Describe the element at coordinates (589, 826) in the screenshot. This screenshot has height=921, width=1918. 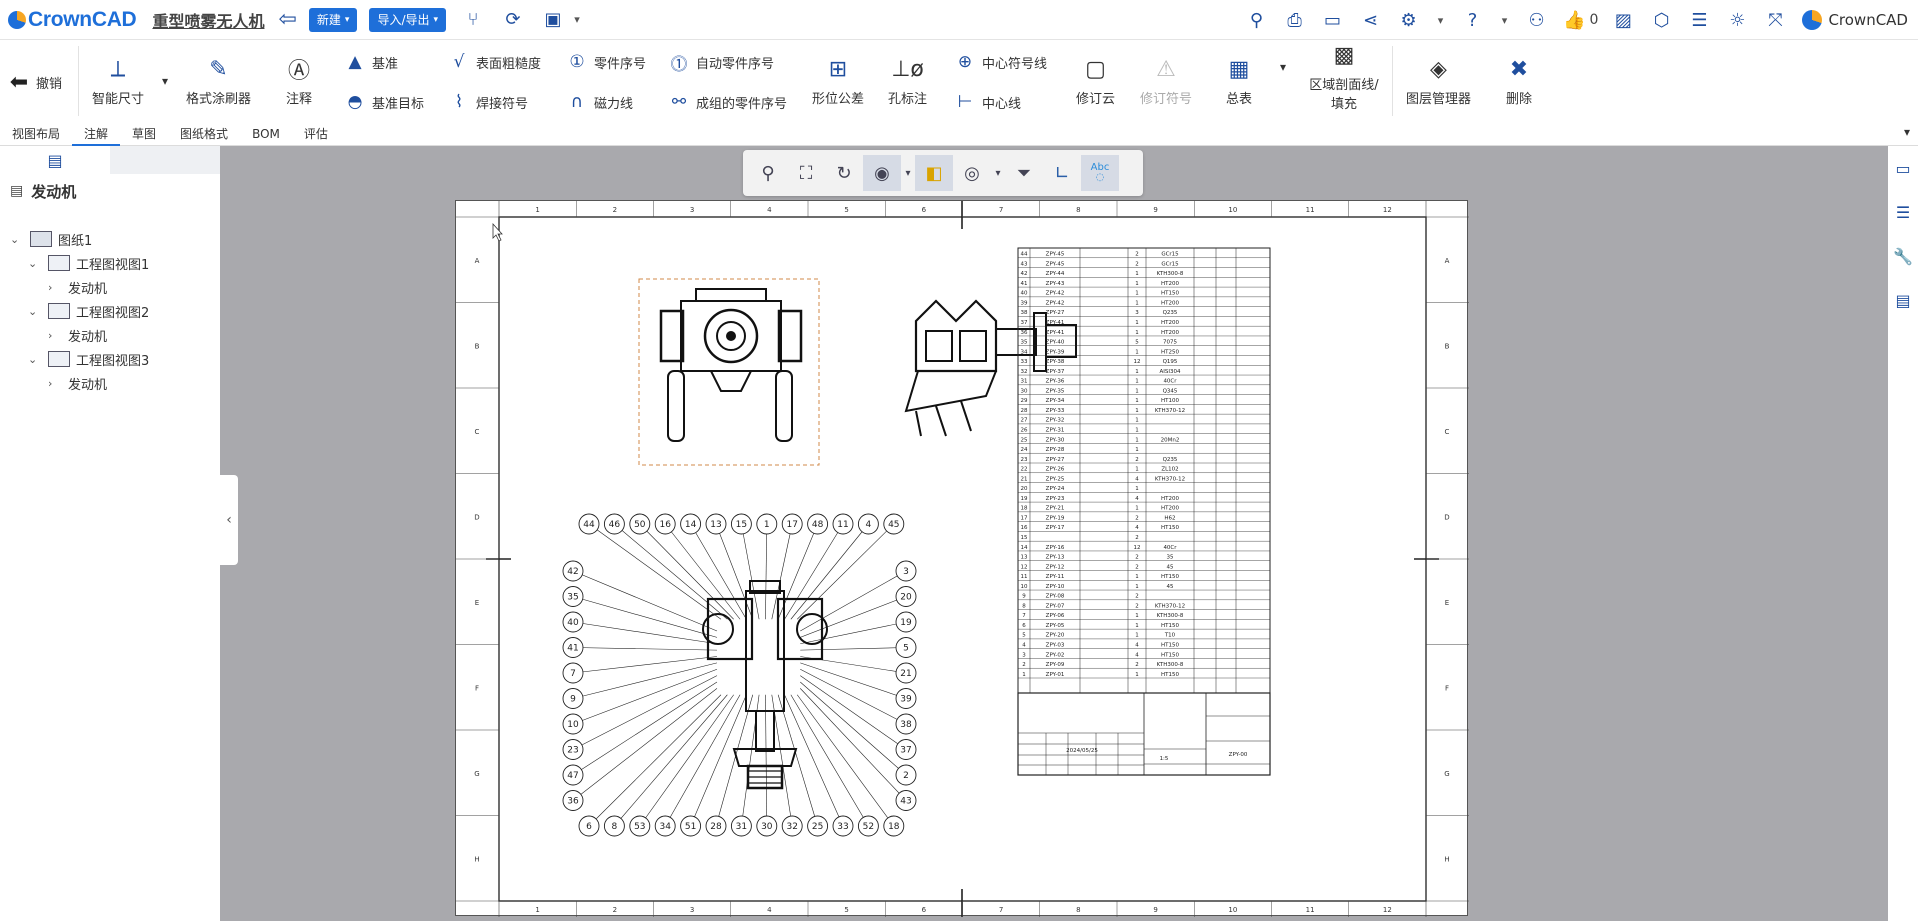
I see `balloon: 6` at that location.